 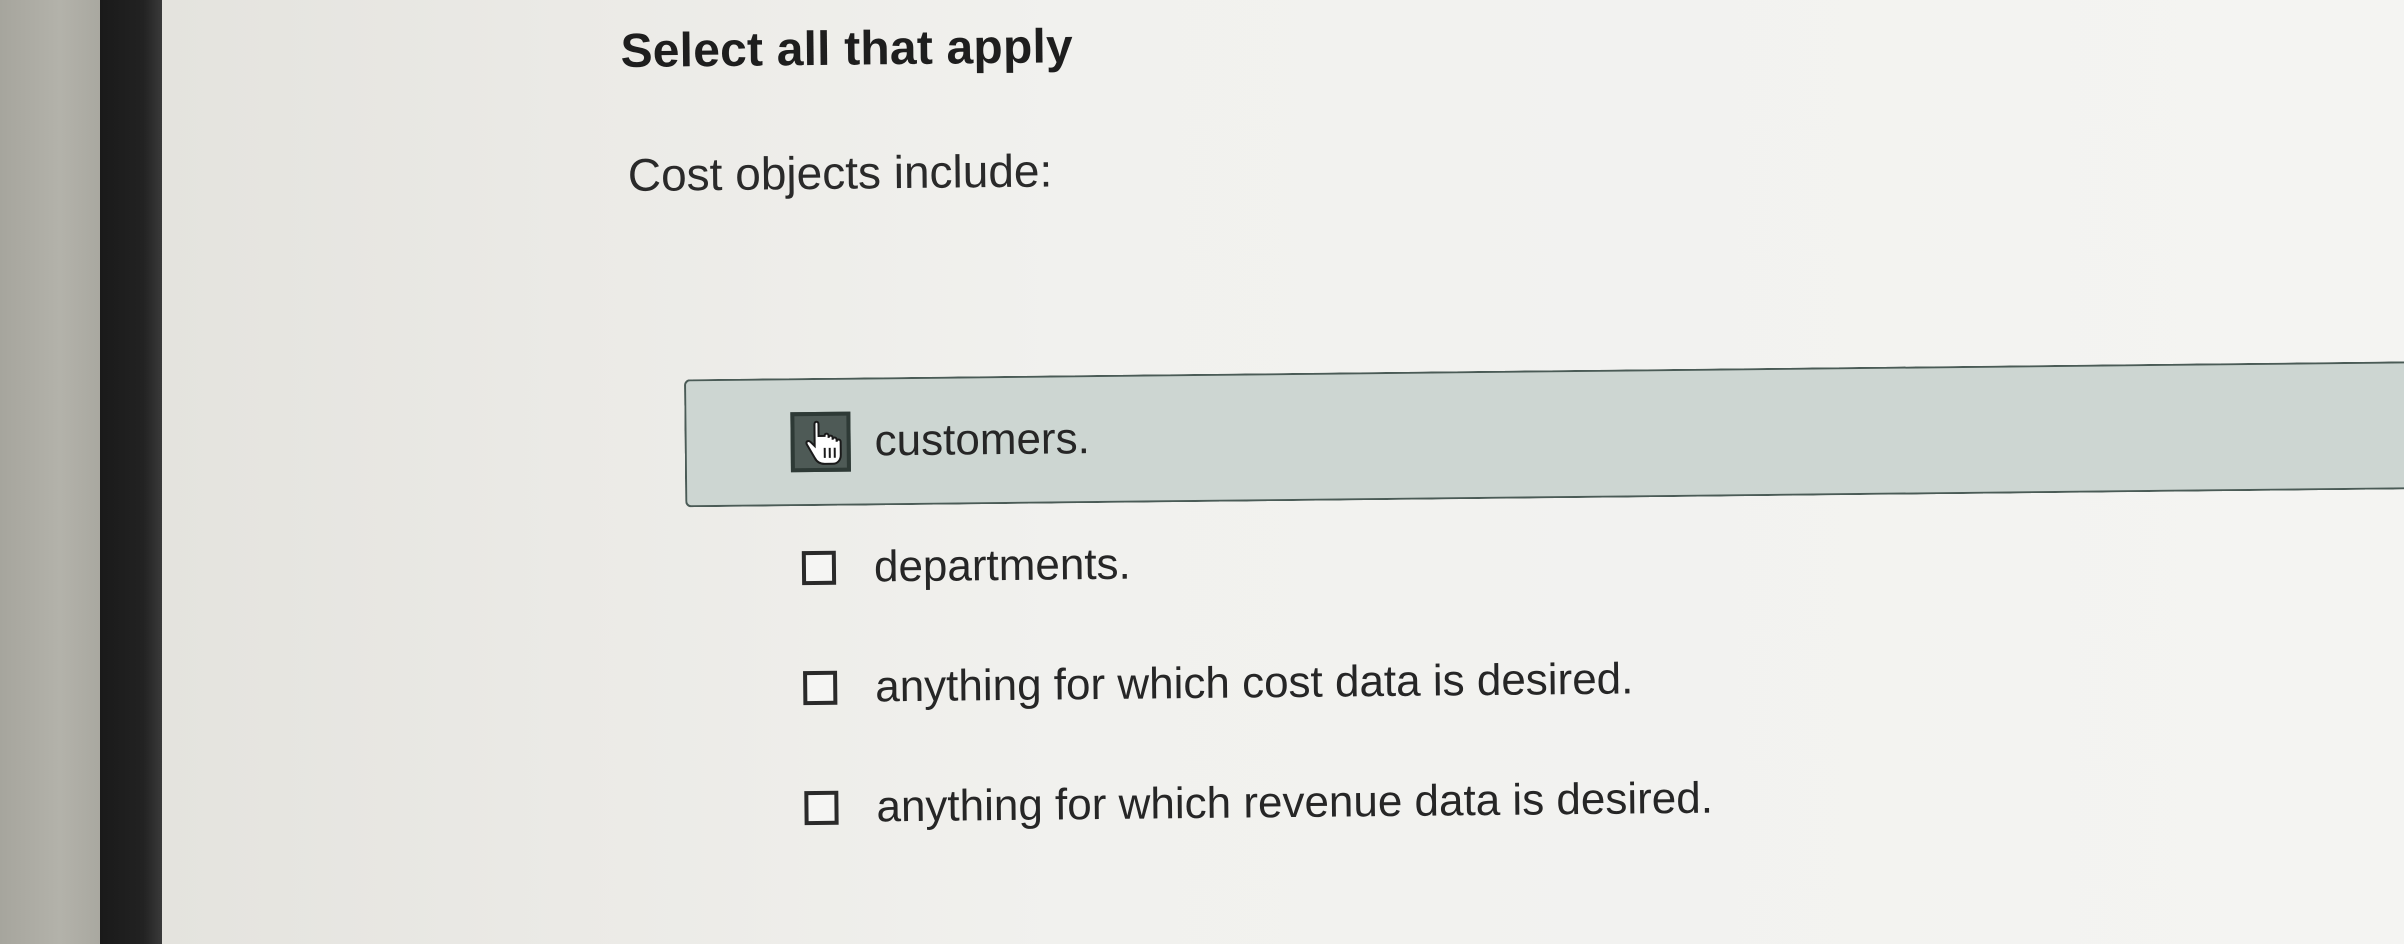 What do you see at coordinates (820, 688) in the screenshot?
I see `checkbox-cost-data` at bounding box center [820, 688].